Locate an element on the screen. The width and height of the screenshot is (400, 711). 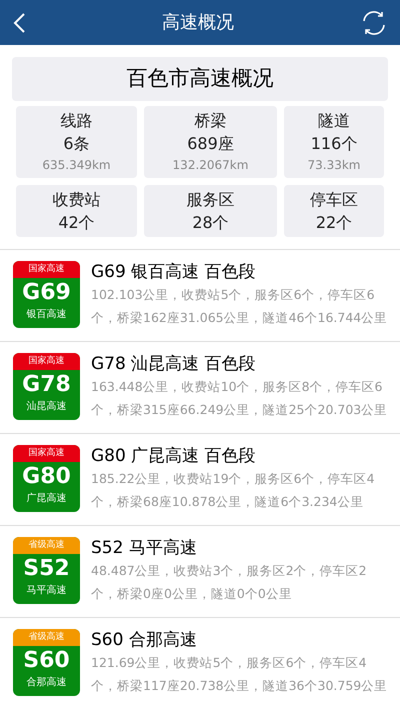
badge-code: G80 is located at coordinates (46, 477).